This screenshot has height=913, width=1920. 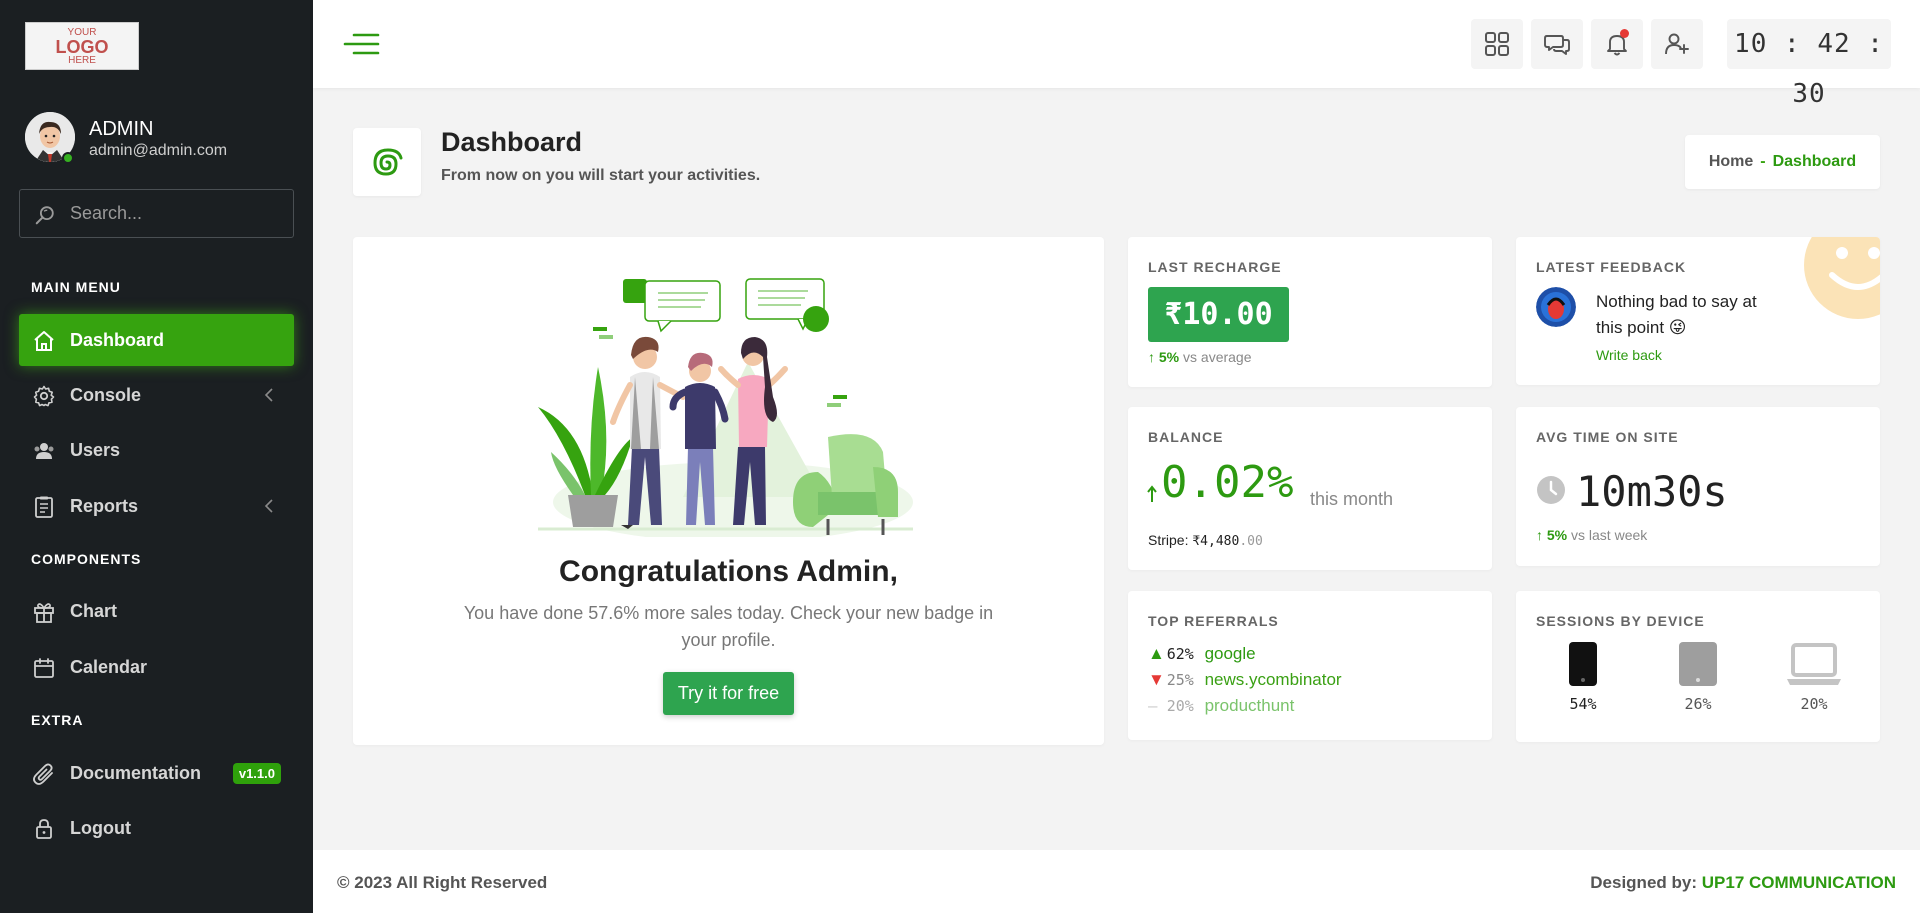 I want to click on write-back-link: Write back, so click(x=1629, y=355).